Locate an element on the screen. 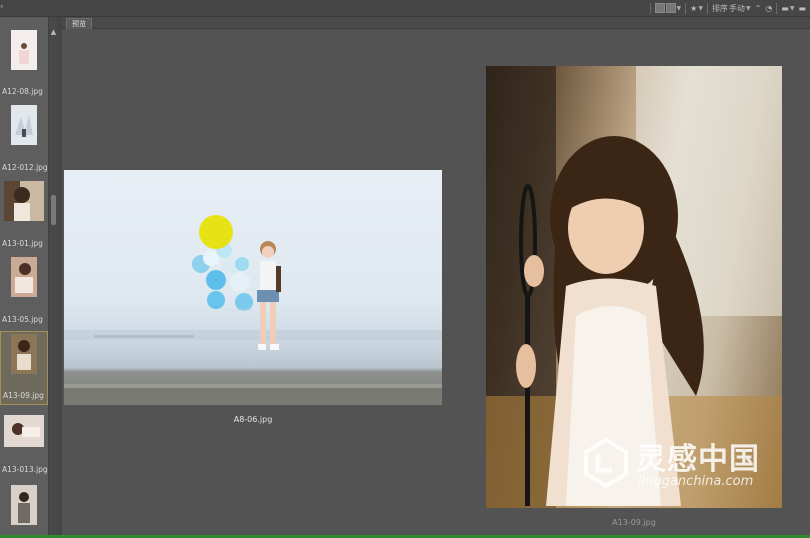  filmstrip-item: A12-08.jpg is located at coordinates (24, 66).